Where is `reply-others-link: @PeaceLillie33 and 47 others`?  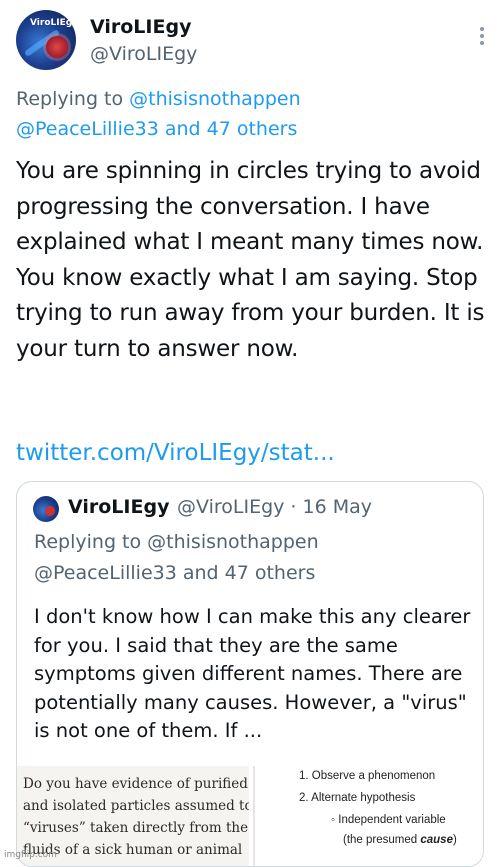
reply-others-link: @PeaceLillie33 and 47 others is located at coordinates (156, 129).